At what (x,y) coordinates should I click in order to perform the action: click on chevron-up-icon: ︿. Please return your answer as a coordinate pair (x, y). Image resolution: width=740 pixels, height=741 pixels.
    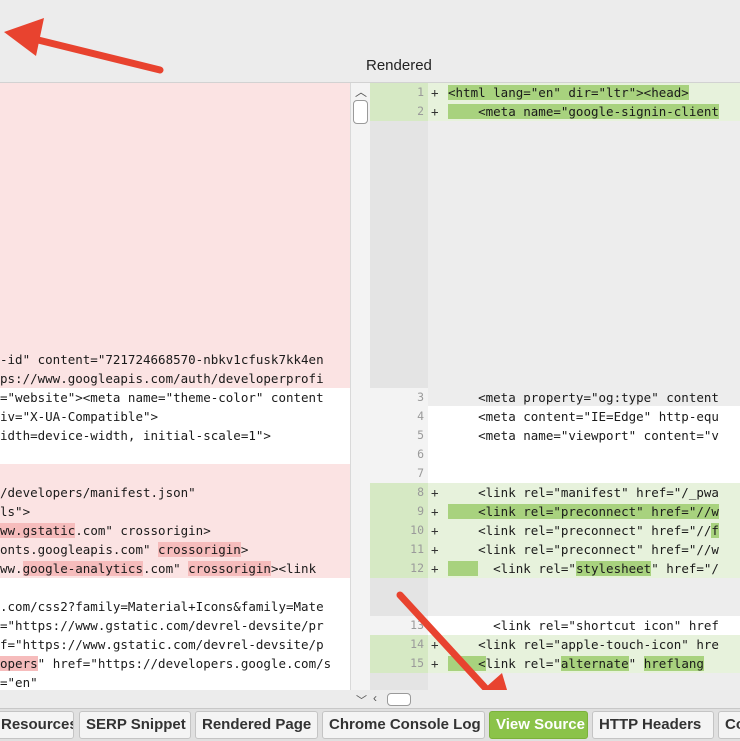
    Looking at the image, I should click on (361, 91).